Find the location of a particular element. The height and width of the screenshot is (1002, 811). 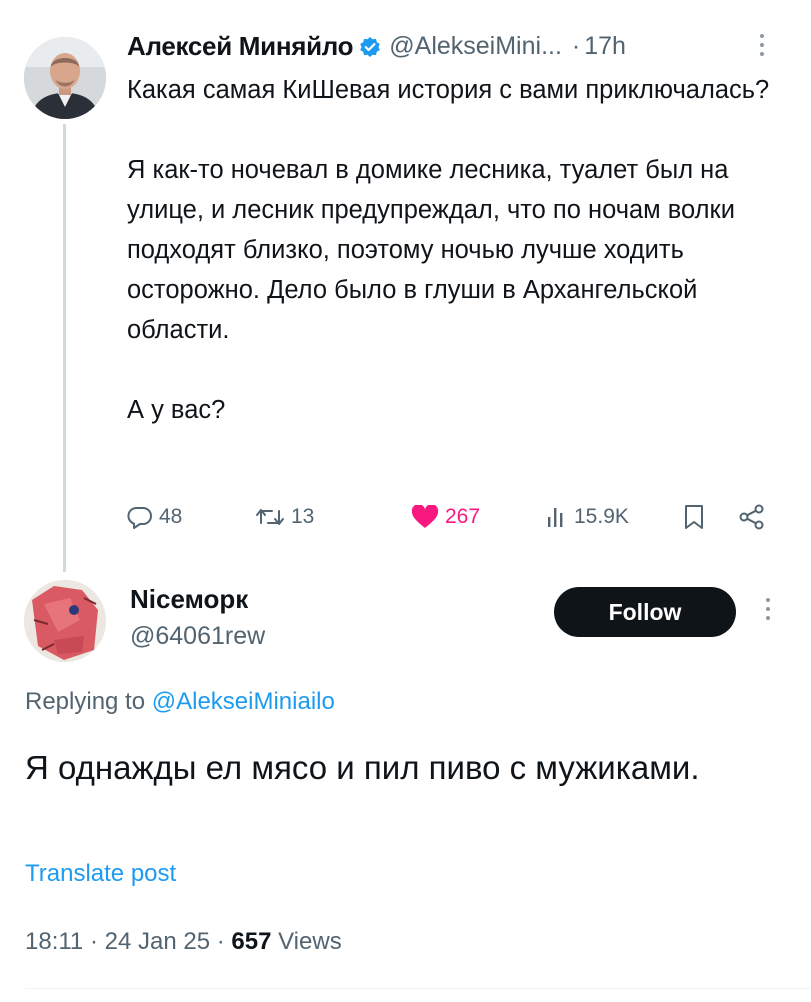

reply-icon is located at coordinates (140, 517).